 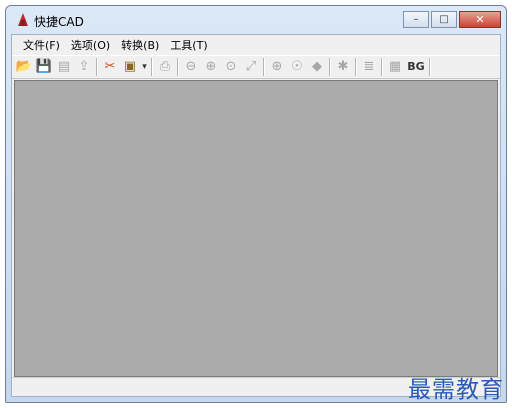 What do you see at coordinates (130, 67) in the screenshot?
I see `batch-convert-icon: ▣` at bounding box center [130, 67].